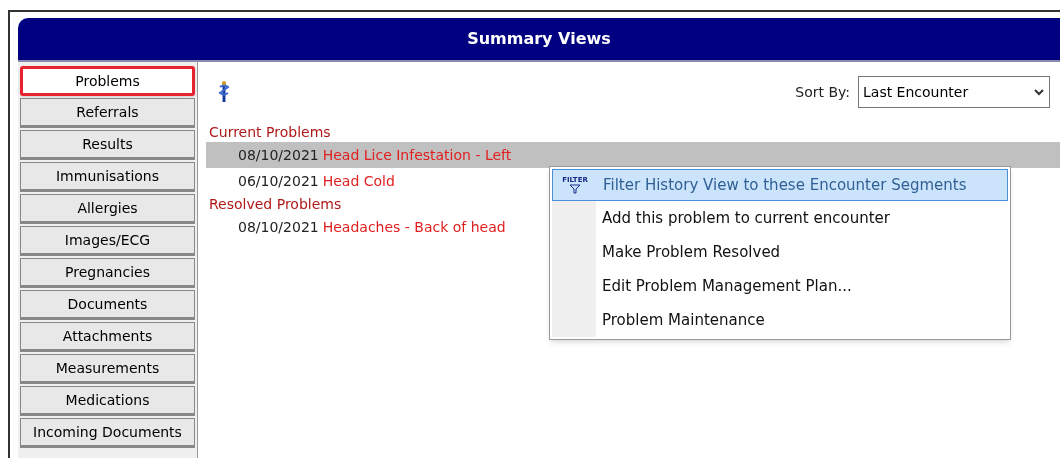  I want to click on sidebar-tab: Allergies, so click(107, 209).